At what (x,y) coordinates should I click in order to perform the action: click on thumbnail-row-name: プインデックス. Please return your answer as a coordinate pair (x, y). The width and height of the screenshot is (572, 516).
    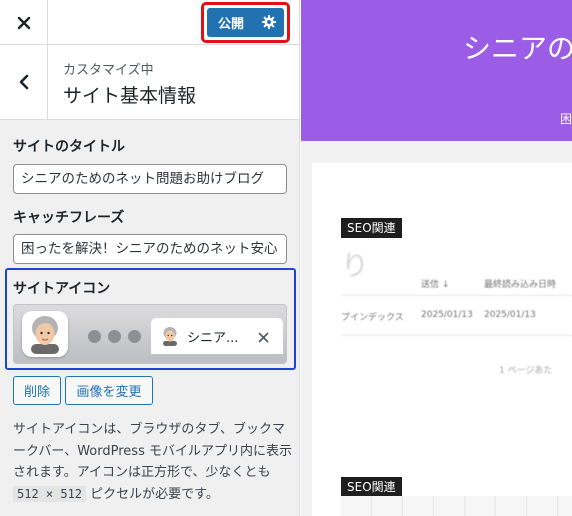
    Looking at the image, I should click on (372, 318).